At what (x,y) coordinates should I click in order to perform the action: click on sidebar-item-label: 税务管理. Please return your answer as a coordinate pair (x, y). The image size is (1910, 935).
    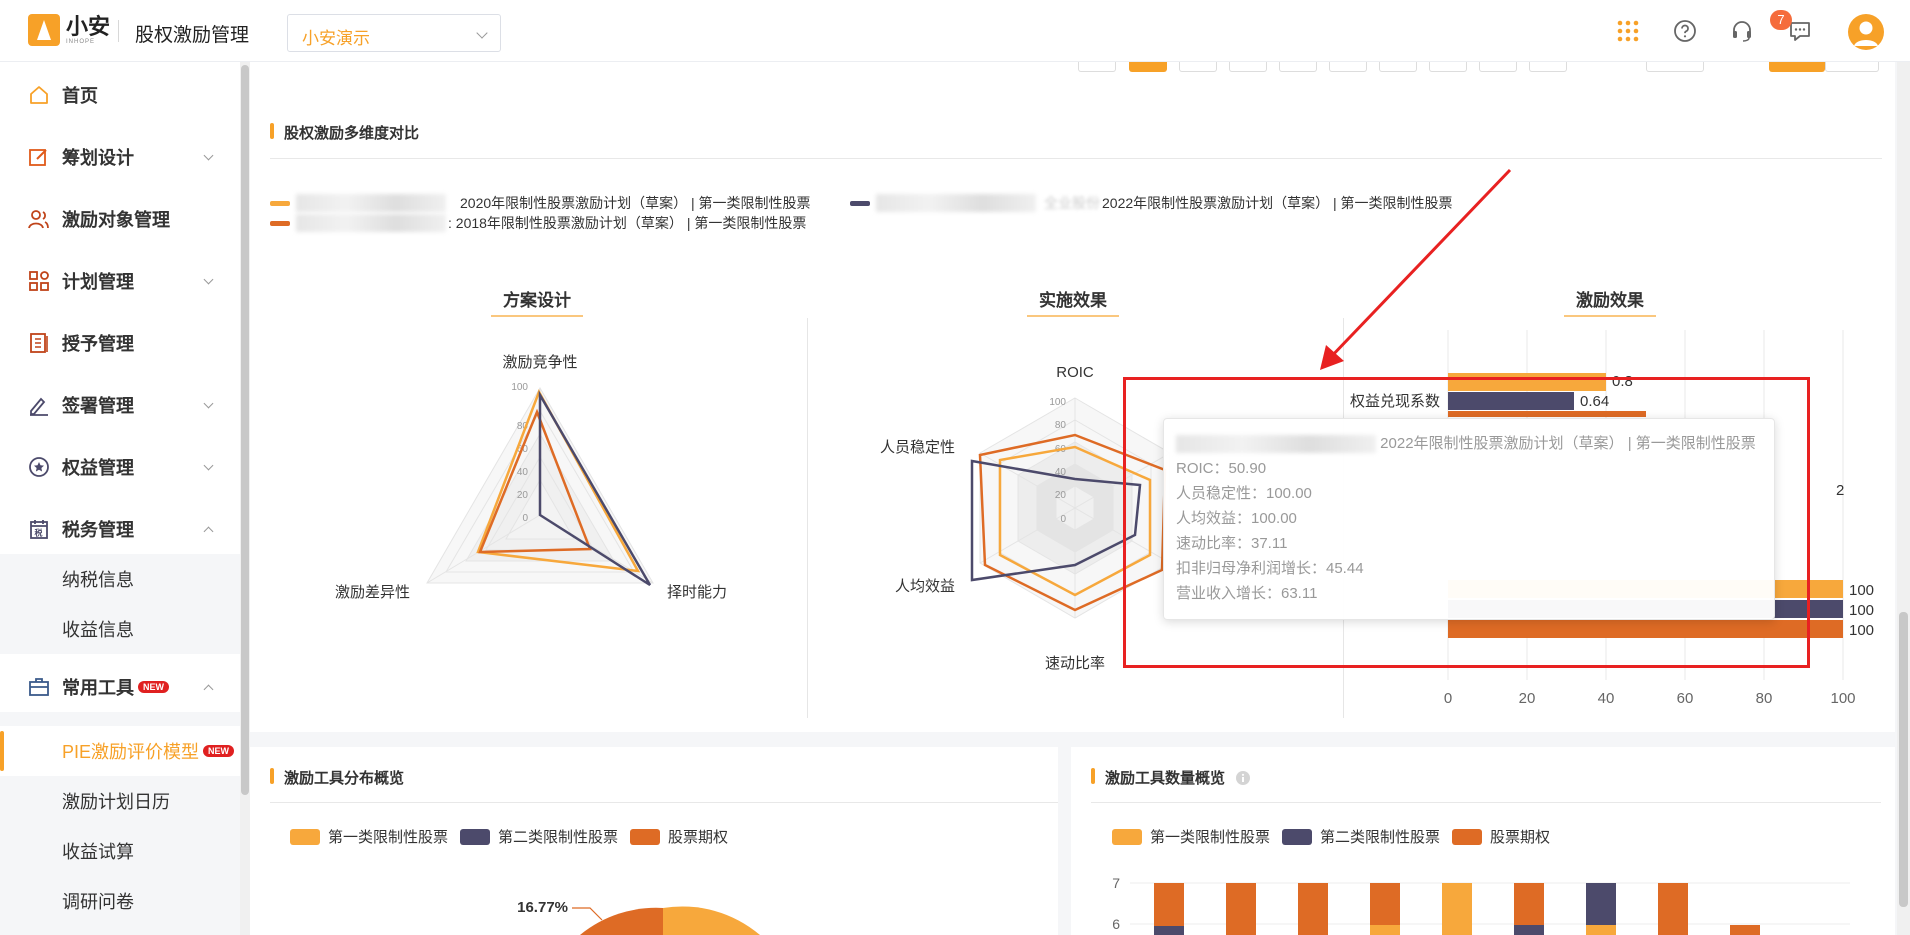
    Looking at the image, I should click on (98, 530).